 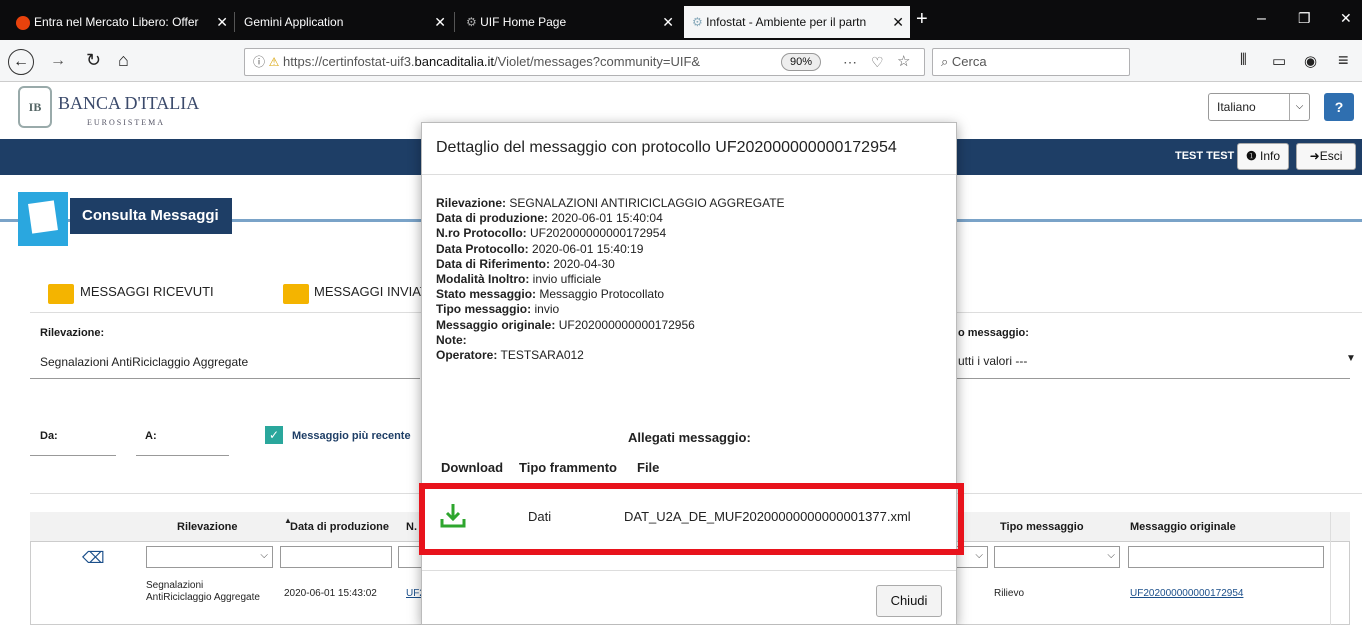 I want to click on user-name: TEST TEST, so click(x=1205, y=156).